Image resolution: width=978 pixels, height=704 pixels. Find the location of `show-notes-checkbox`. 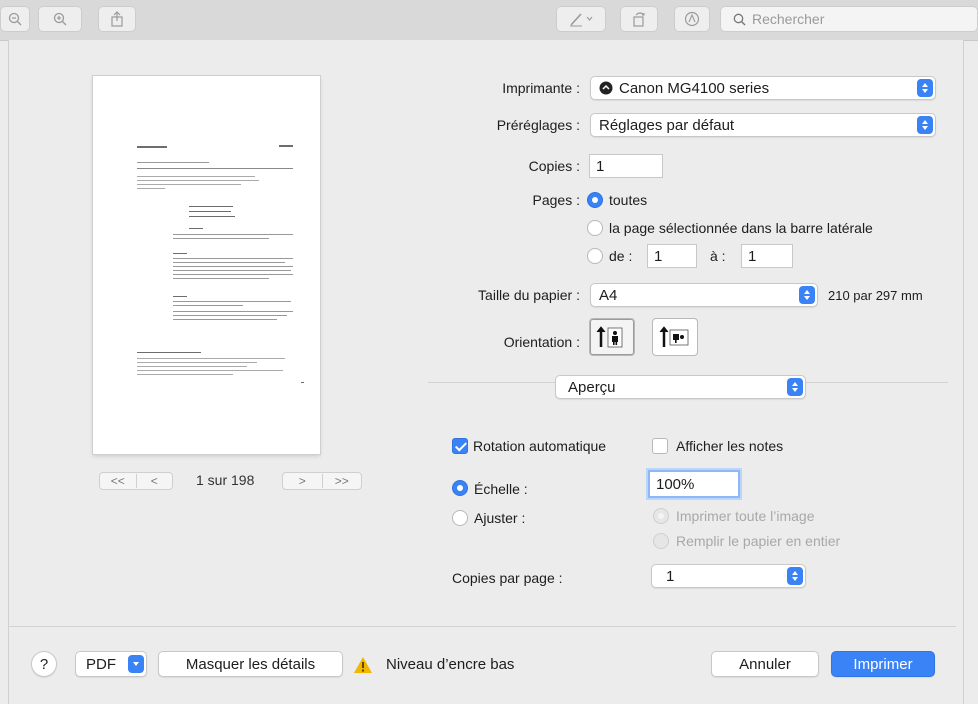

show-notes-checkbox is located at coordinates (660, 446).